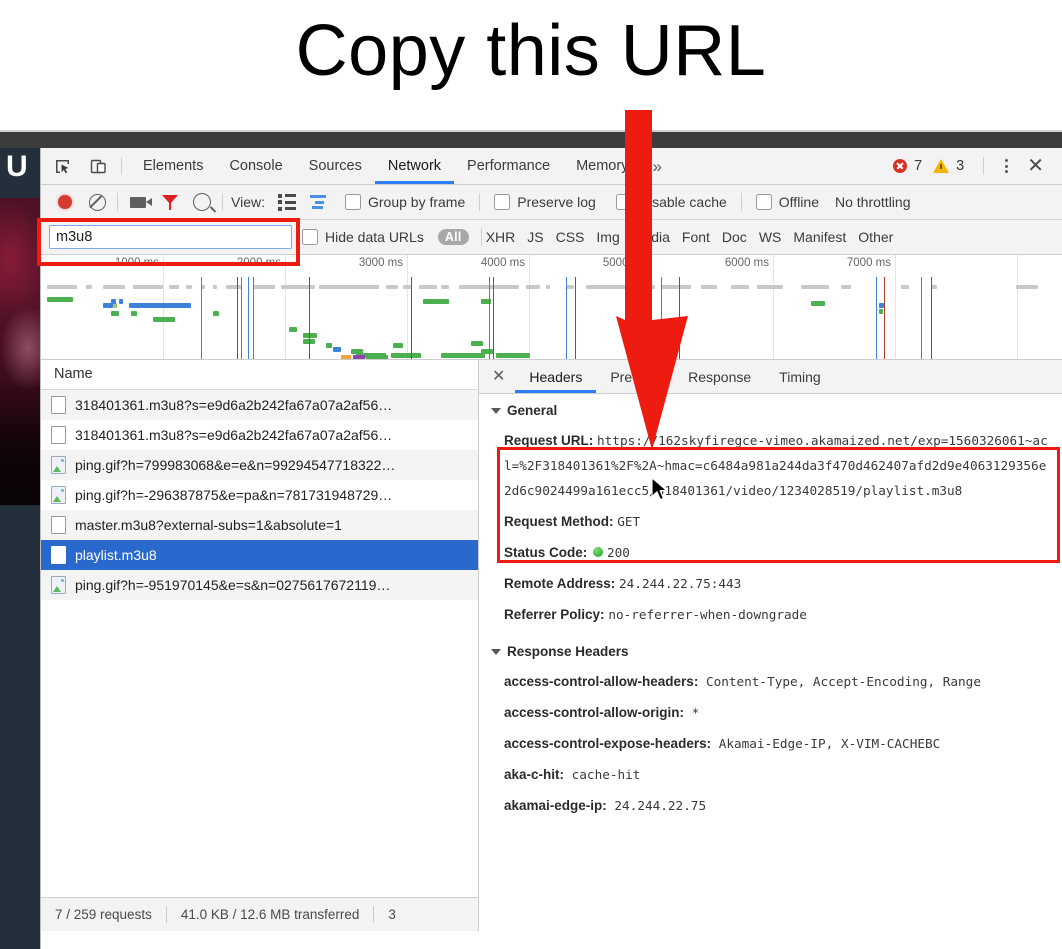  I want to click on type-filter-xhr: XHR, so click(501, 237).